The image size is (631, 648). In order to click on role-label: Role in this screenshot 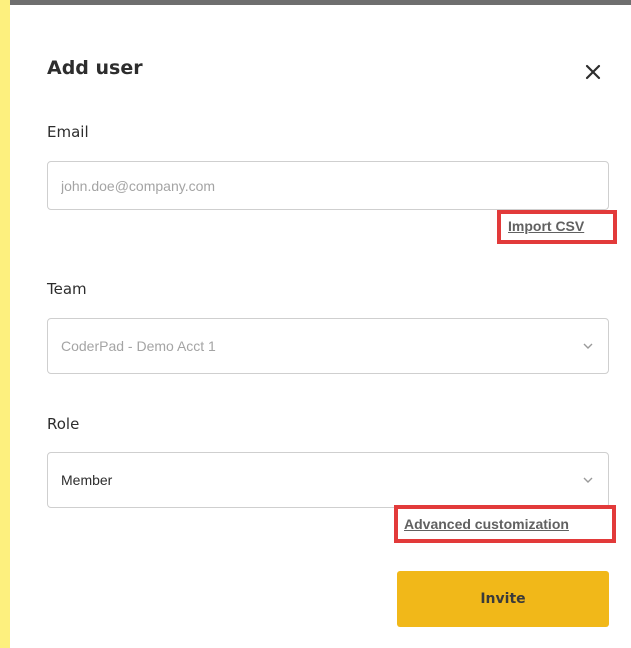, I will do `click(63, 424)`.